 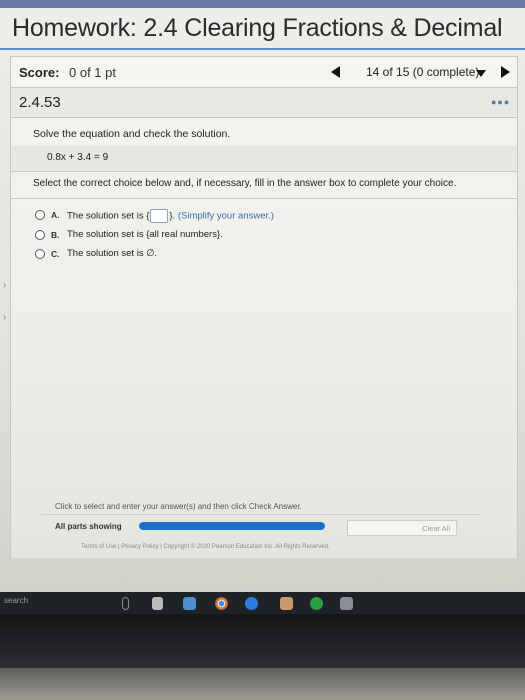 I want to click on microphone-icon, so click(x=125, y=603).